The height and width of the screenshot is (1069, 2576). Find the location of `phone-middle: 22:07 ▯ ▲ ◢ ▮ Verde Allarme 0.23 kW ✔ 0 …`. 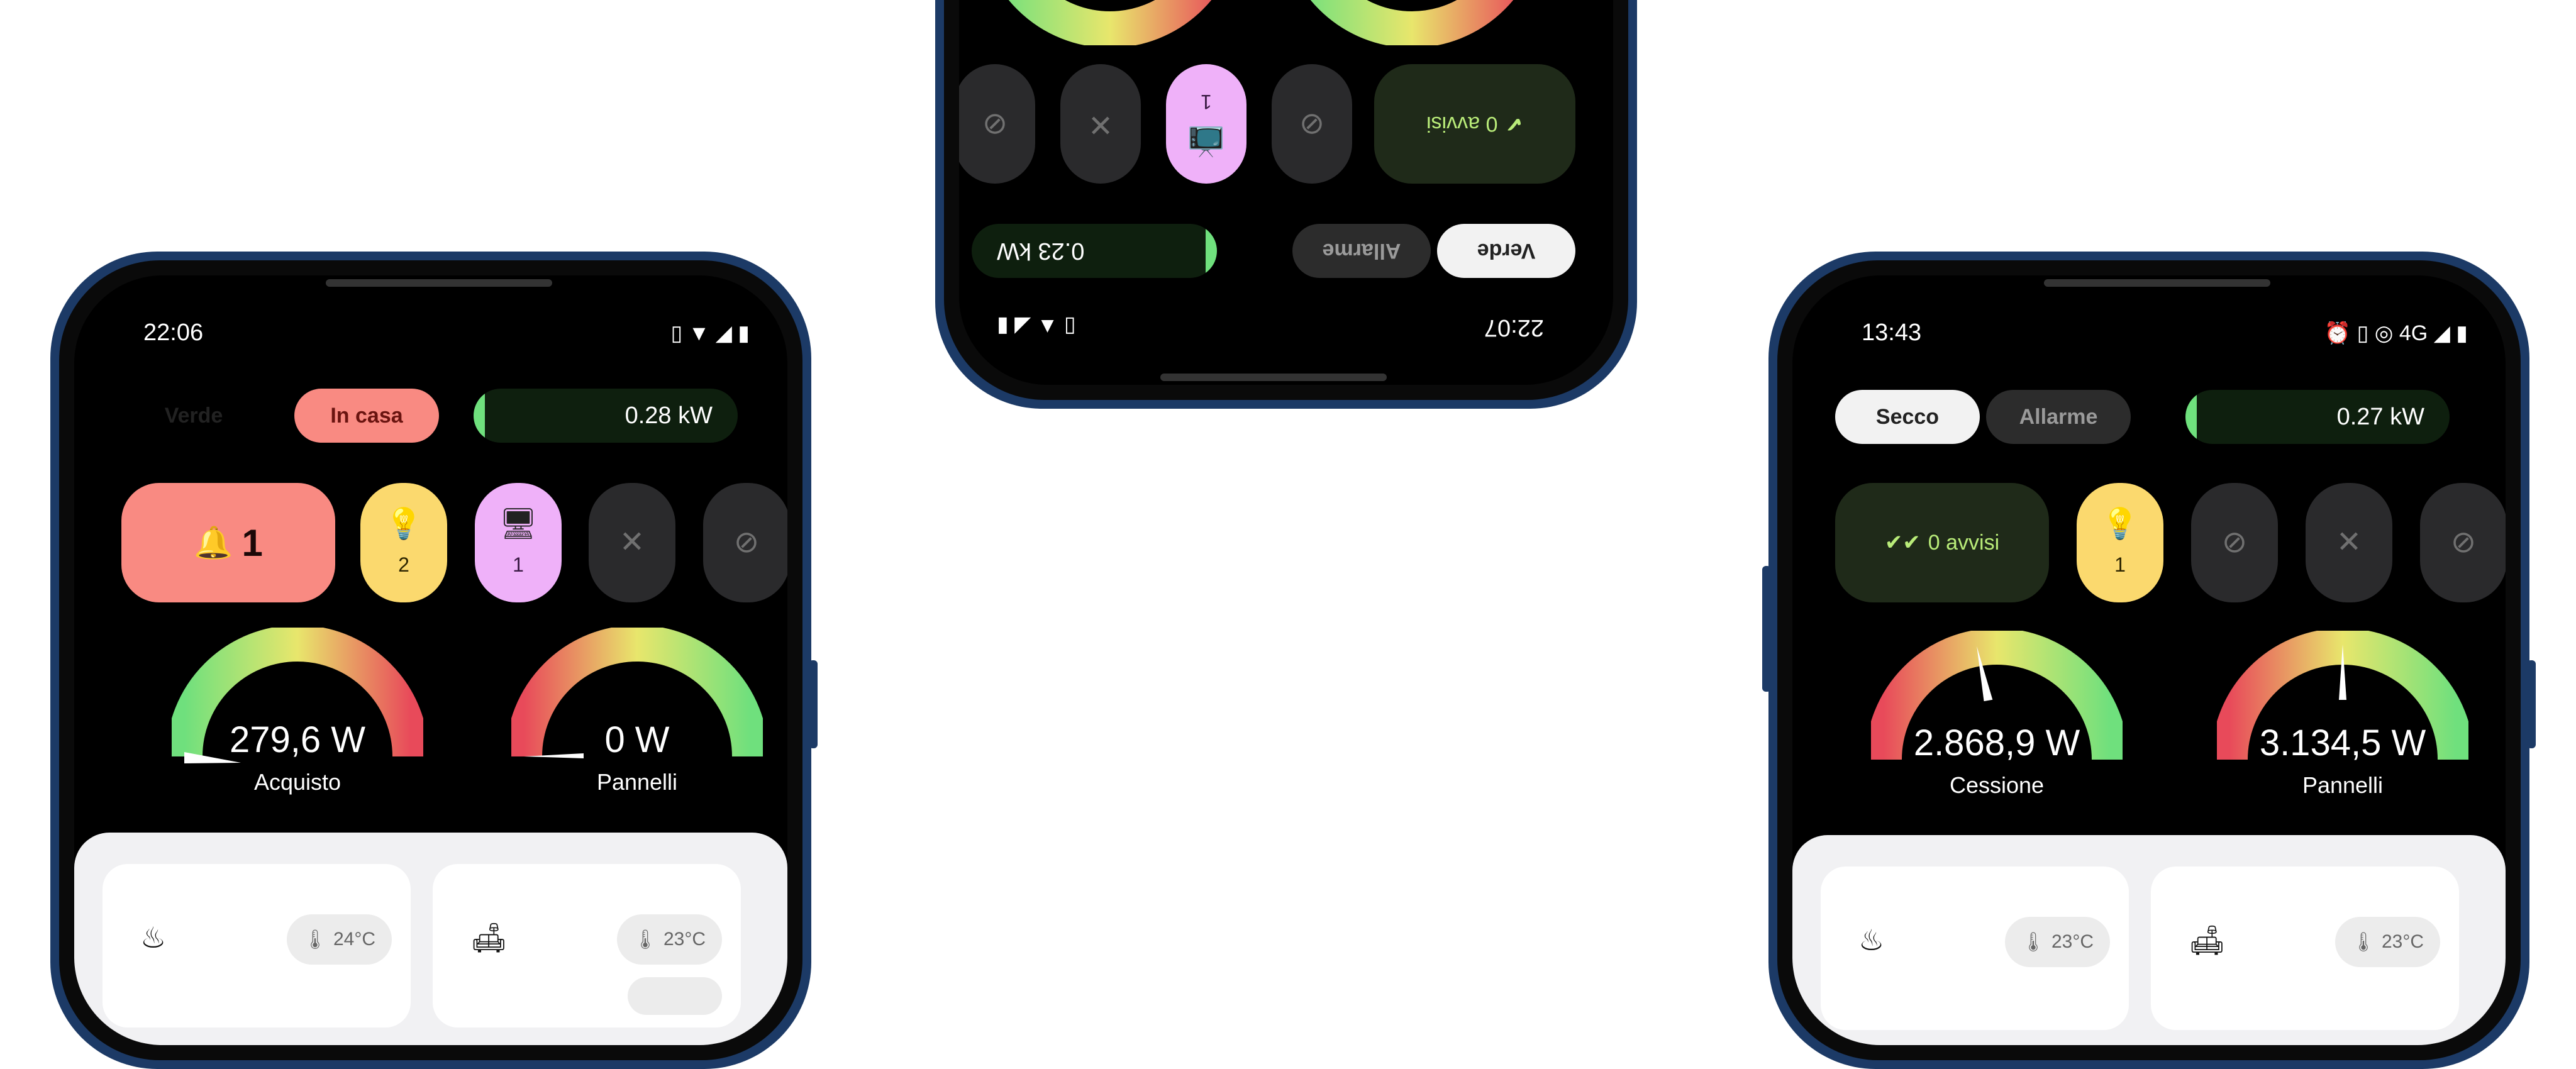

phone-middle: 22:07 ▯ ▲ ◢ ▮ Verde Allarme 0.23 kW ✔ 0 … is located at coordinates (1286, 204).